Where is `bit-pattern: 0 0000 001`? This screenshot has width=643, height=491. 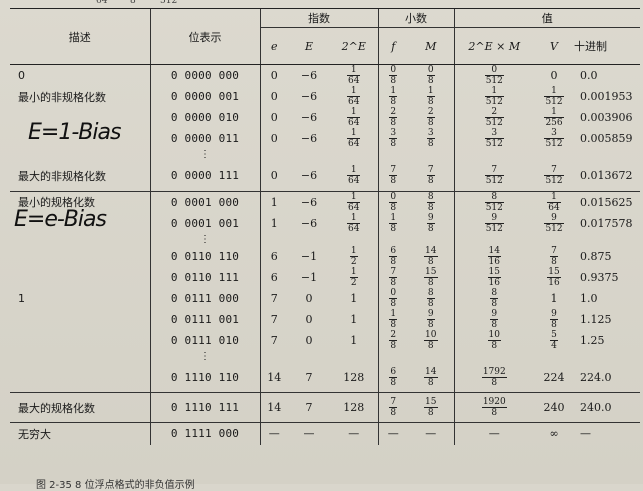 bit-pattern: 0 0000 001 is located at coordinates (204, 96).